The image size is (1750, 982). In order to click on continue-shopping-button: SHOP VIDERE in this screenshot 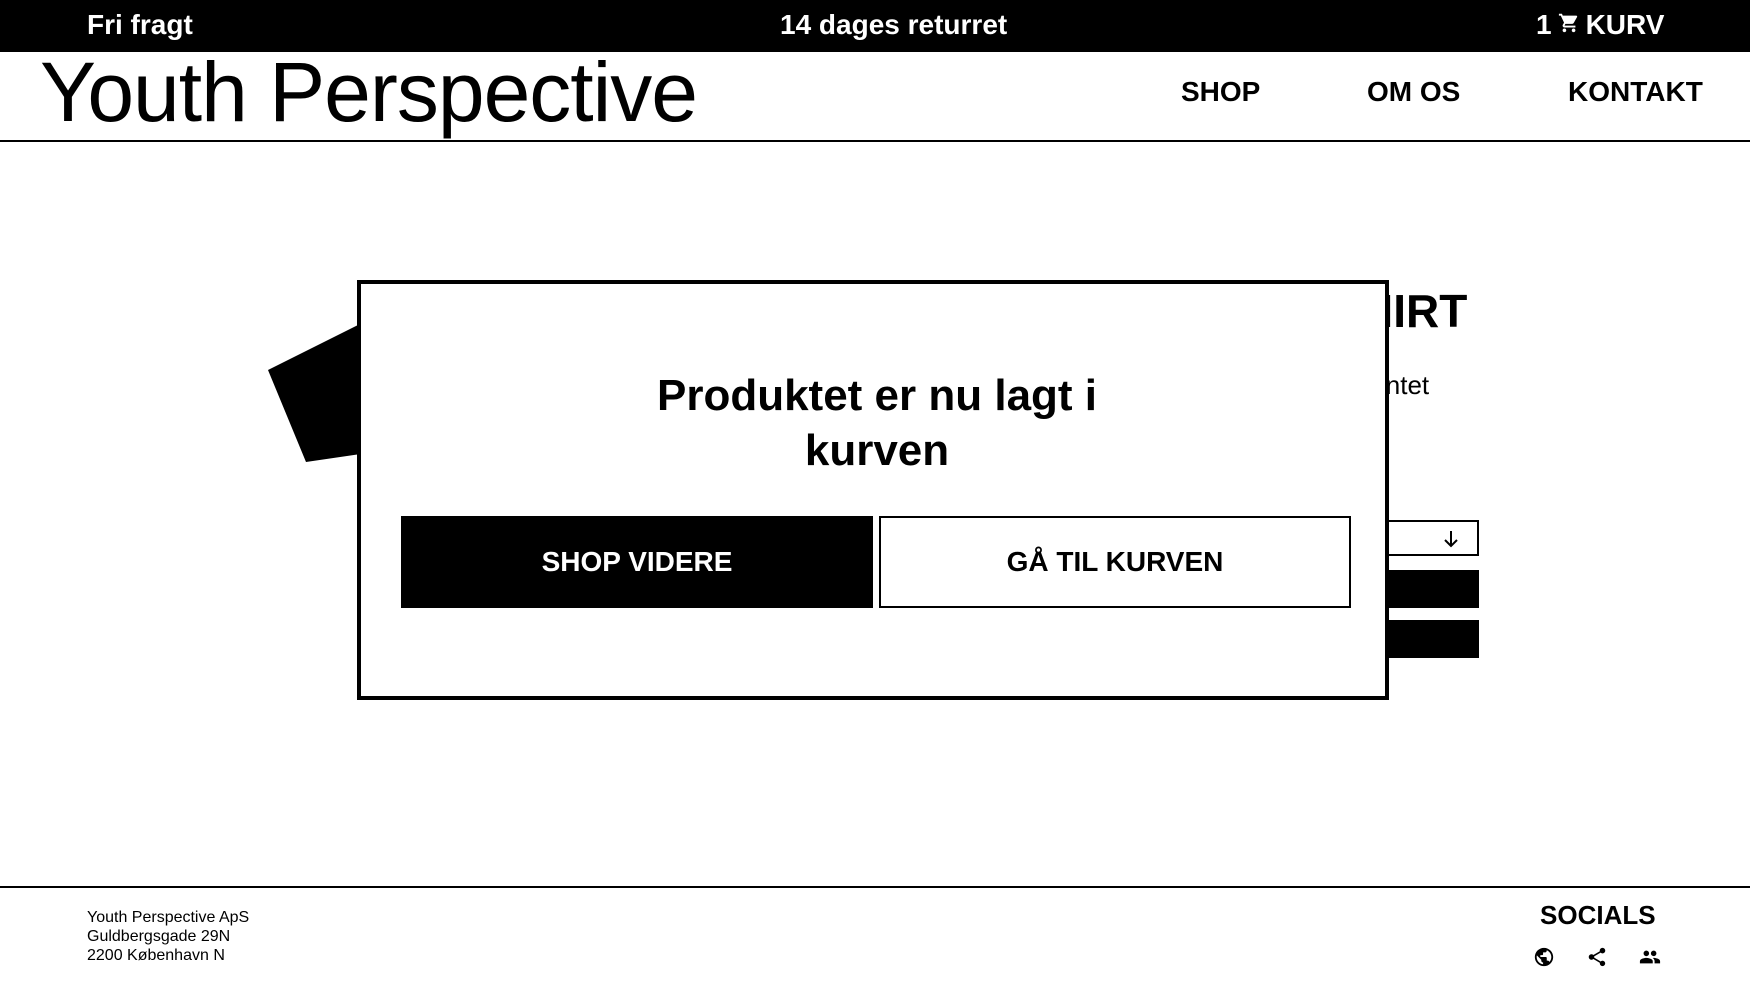, I will do `click(637, 562)`.